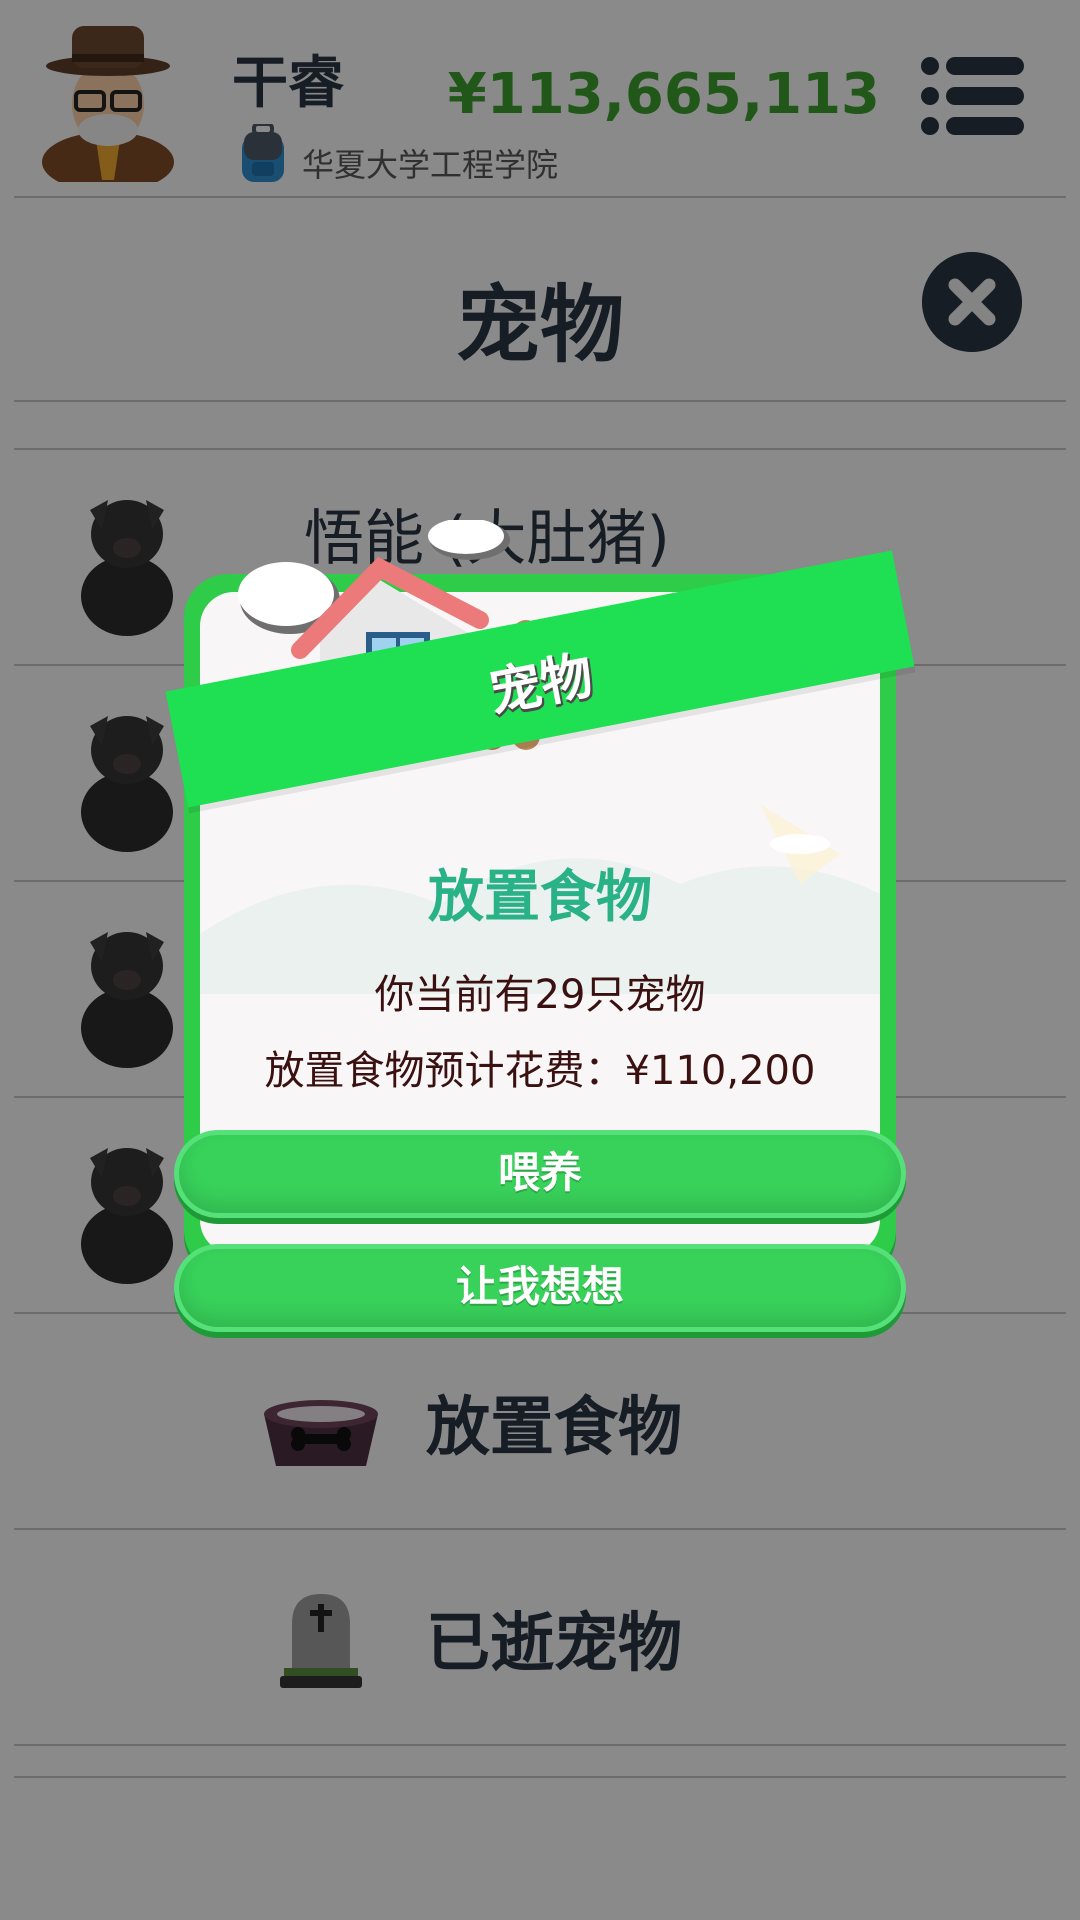 This screenshot has height=1920, width=1080. What do you see at coordinates (540, 995) in the screenshot?
I see `pet-count-text: 你当前有29只宠物` at bounding box center [540, 995].